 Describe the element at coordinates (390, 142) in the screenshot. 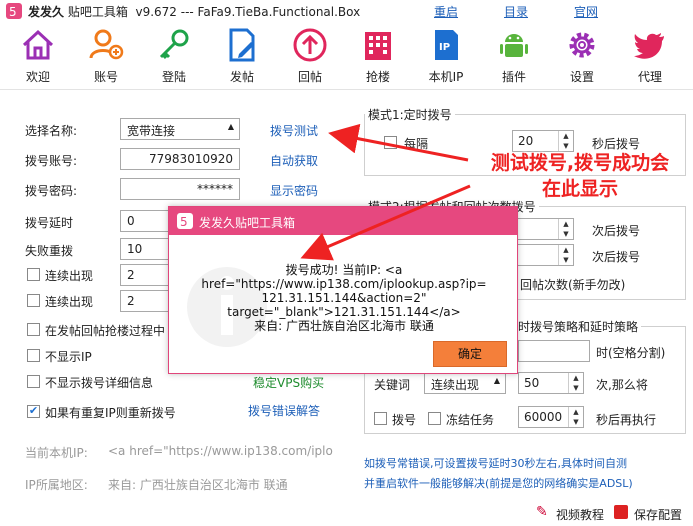

I see `every-checkbox` at that location.